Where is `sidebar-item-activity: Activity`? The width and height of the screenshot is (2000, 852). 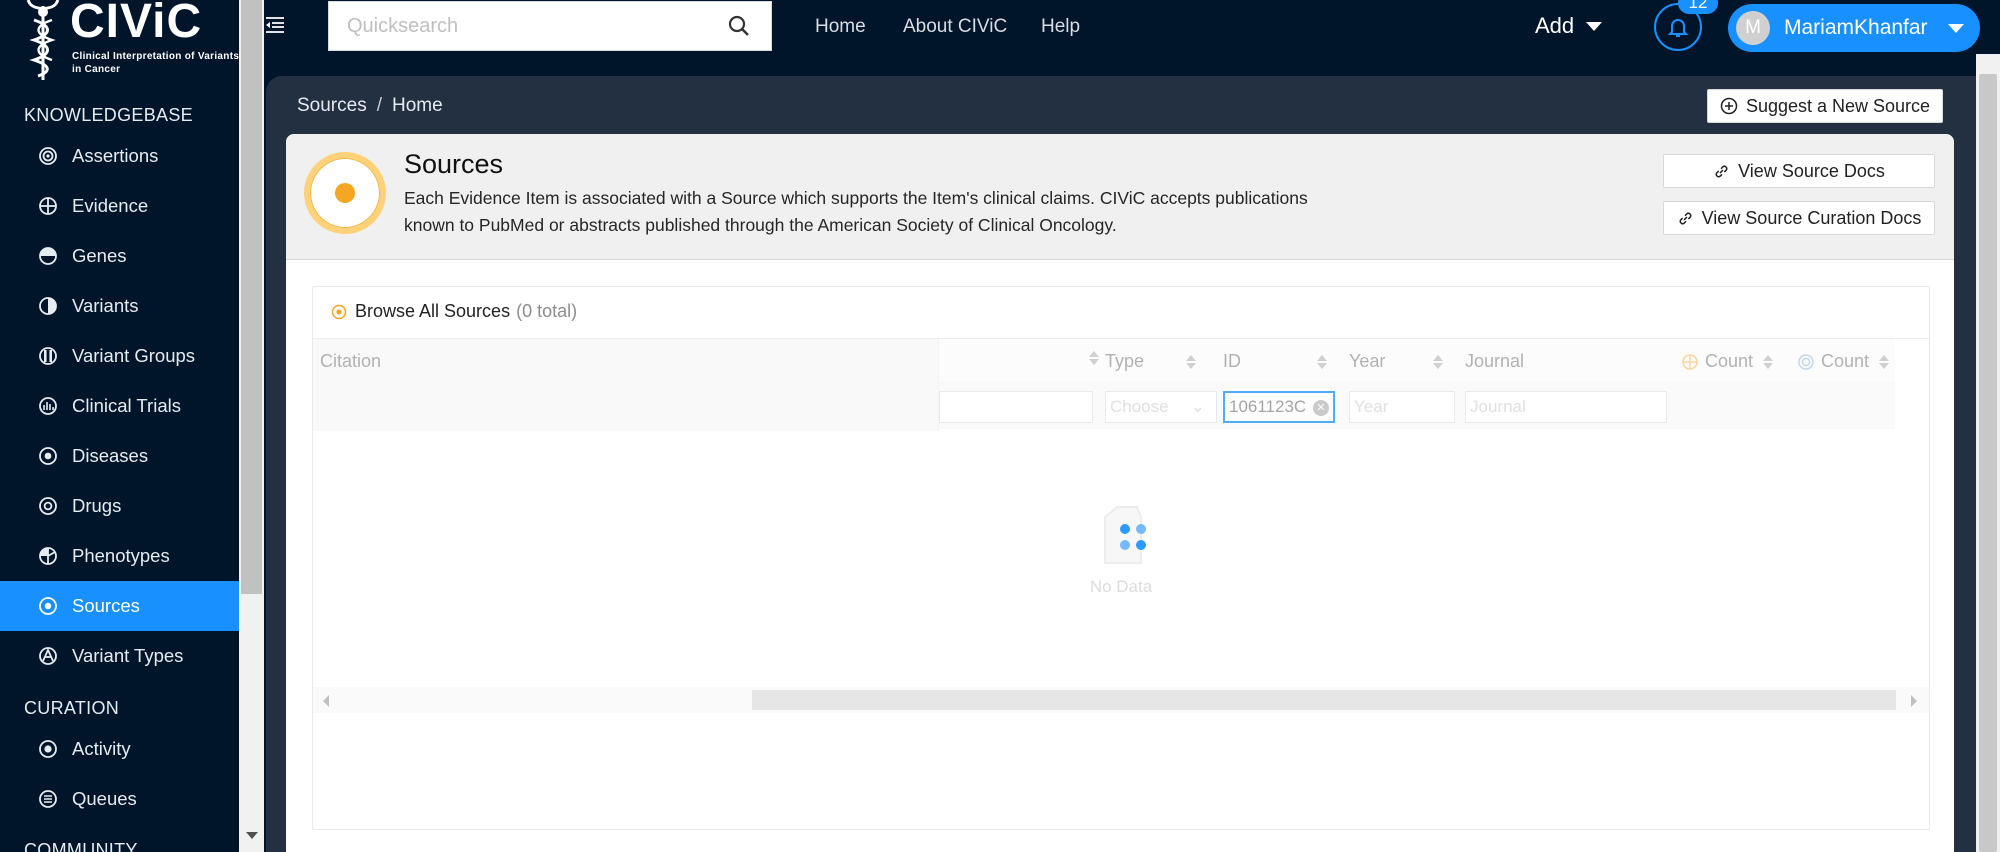 sidebar-item-activity: Activity is located at coordinates (119, 749).